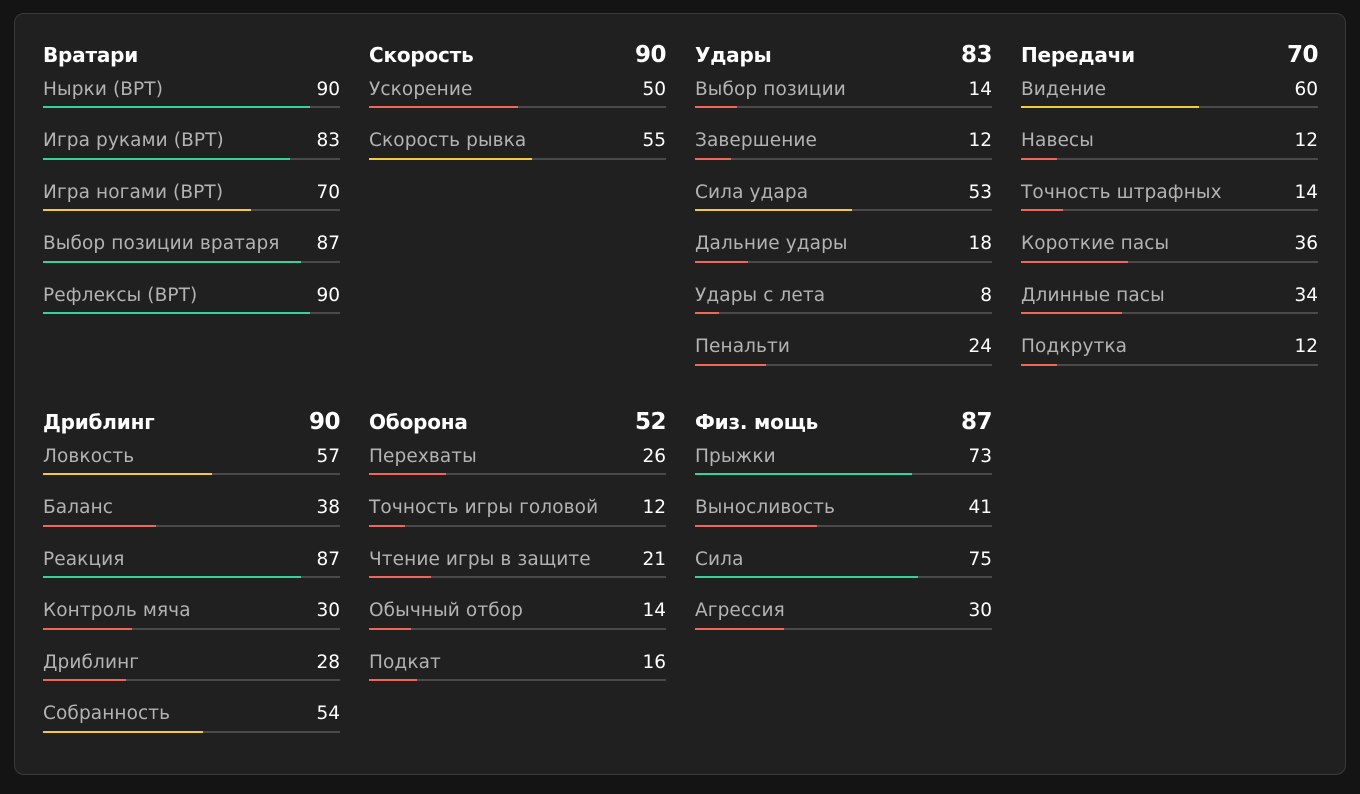 This screenshot has height=794, width=1360. Describe the element at coordinates (328, 192) in the screenshot. I see `stat-value: 70` at that location.